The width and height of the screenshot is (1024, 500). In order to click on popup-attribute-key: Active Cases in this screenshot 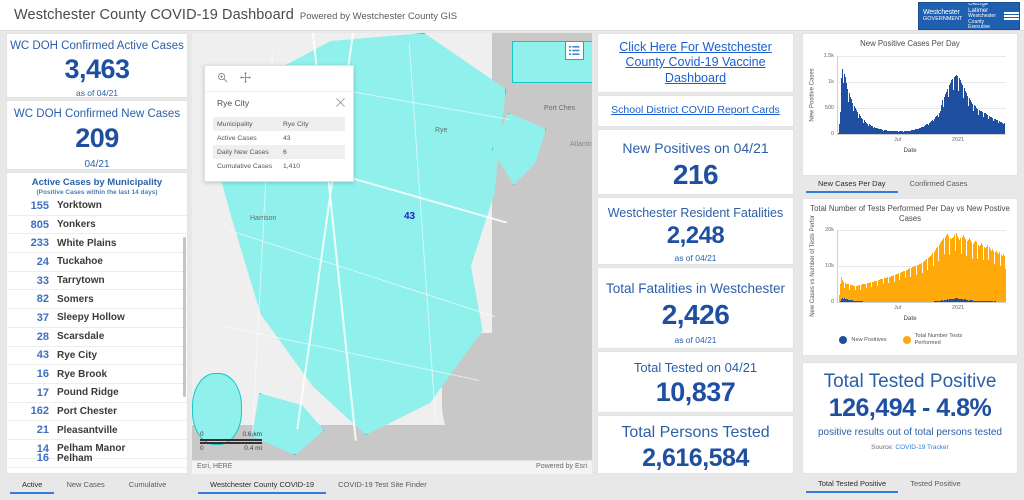, I will do `click(237, 138)`.